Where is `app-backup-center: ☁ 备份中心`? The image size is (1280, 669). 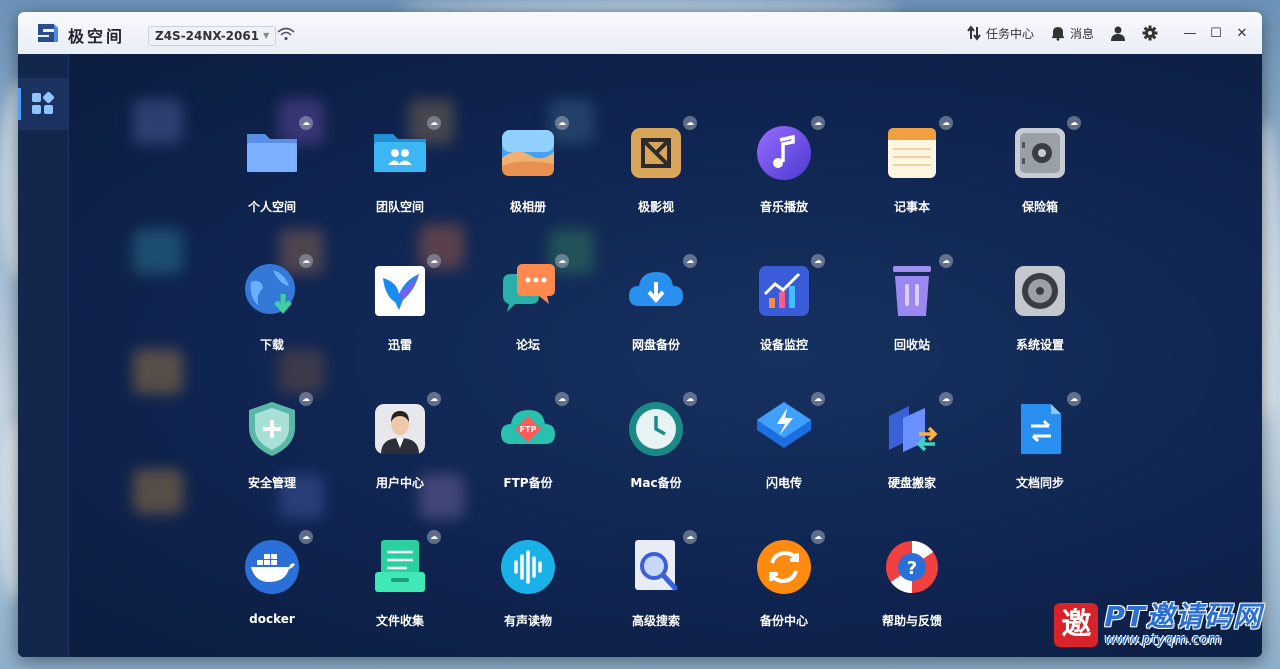 app-backup-center: ☁ 备份中心 is located at coordinates (784, 587).